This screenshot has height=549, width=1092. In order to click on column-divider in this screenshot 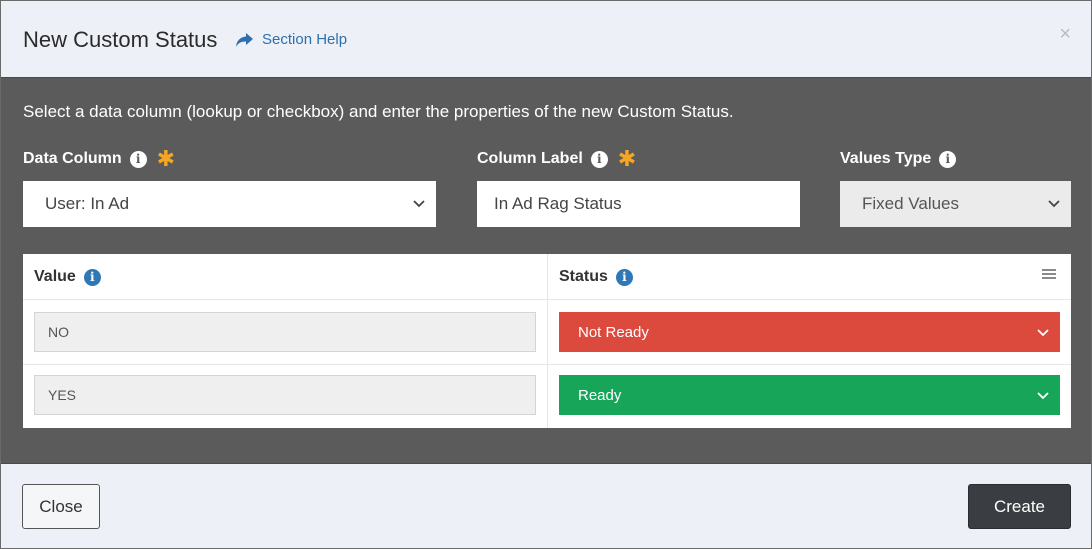, I will do `click(547, 341)`.